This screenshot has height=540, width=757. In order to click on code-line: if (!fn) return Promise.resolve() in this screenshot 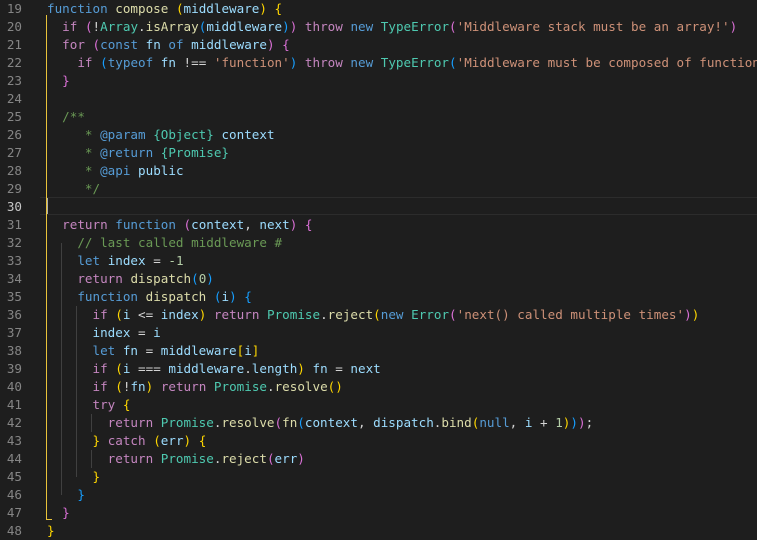, I will do `click(195, 387)`.